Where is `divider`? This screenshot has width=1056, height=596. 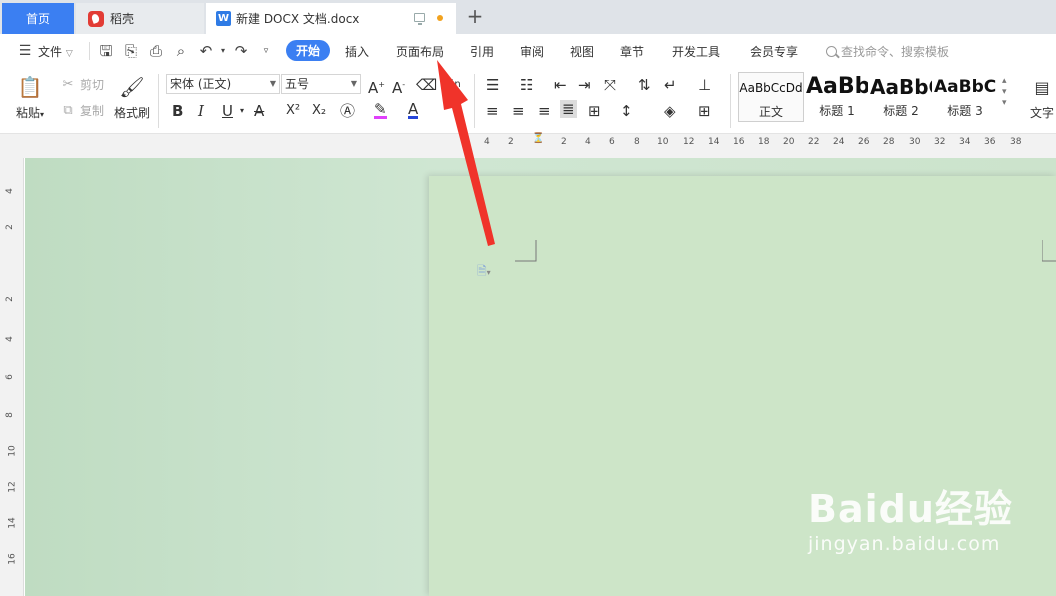
divider is located at coordinates (474, 101).